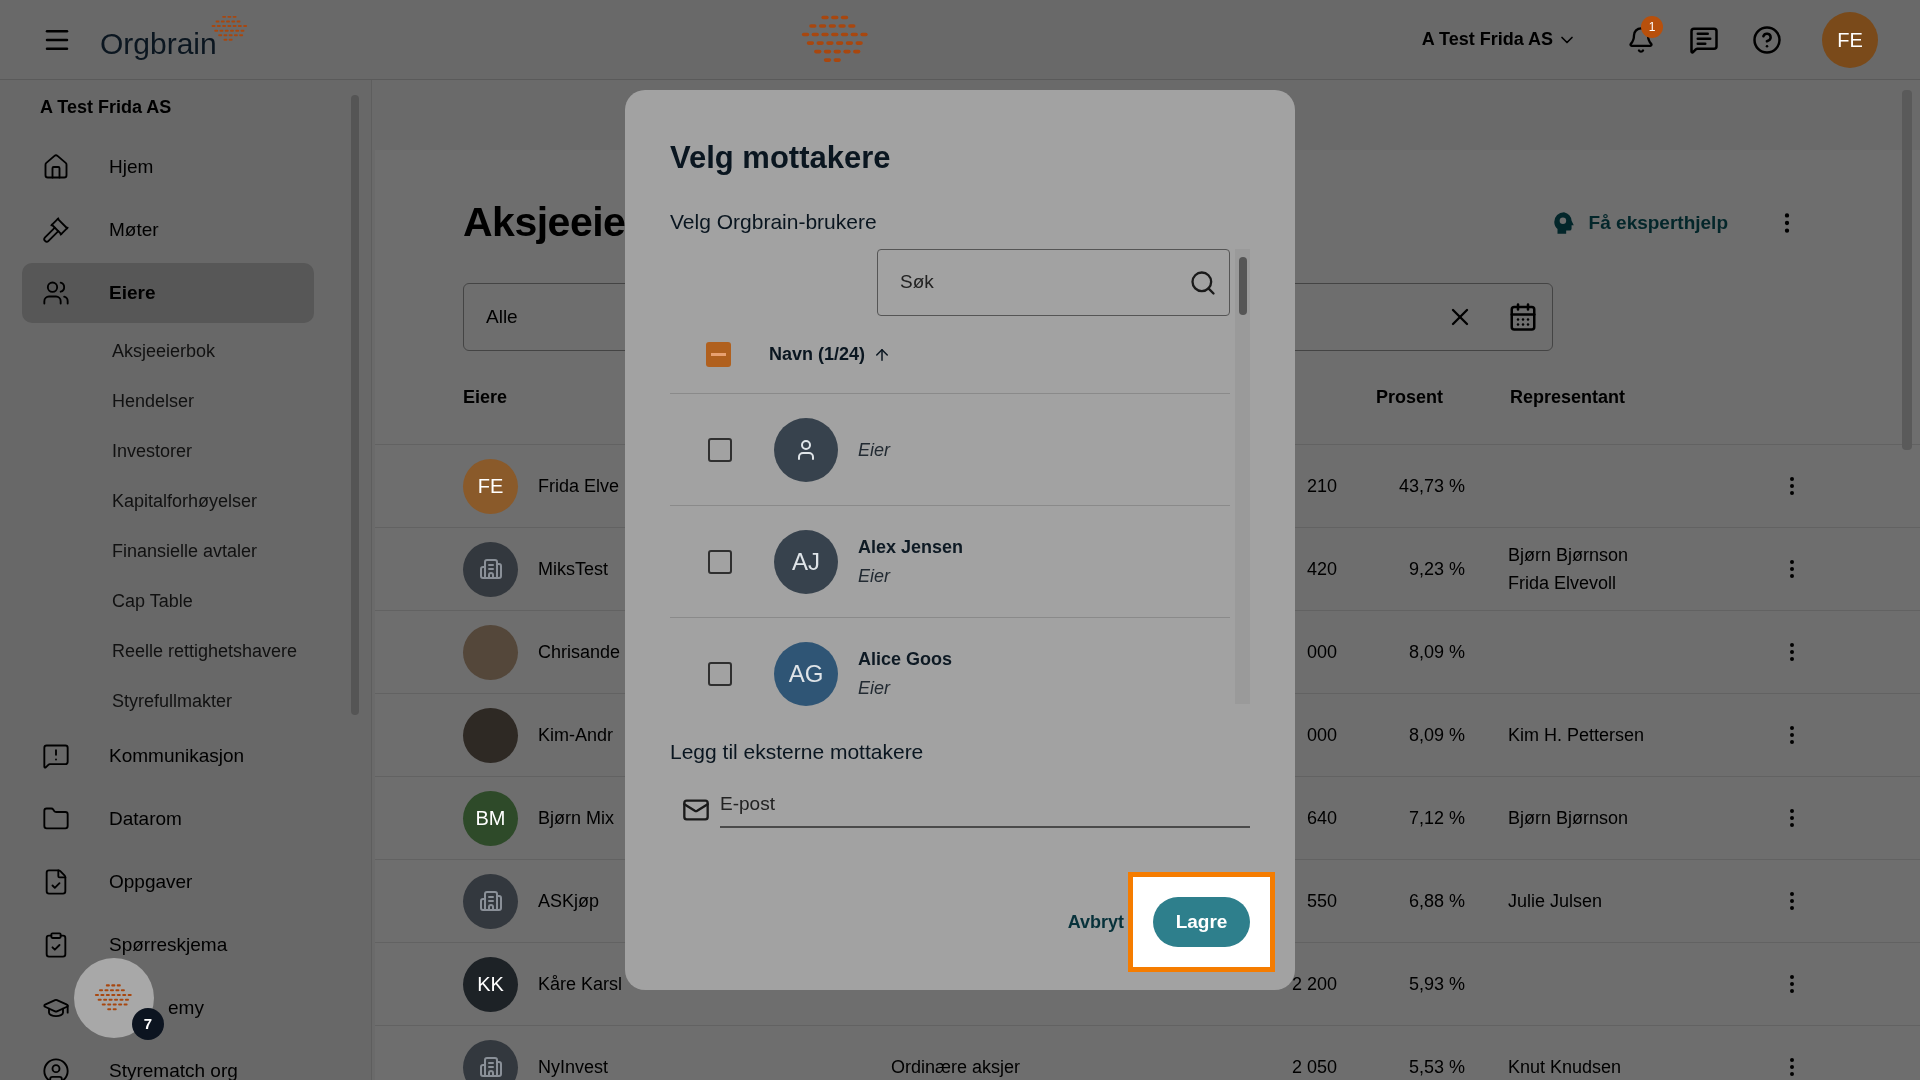 The height and width of the screenshot is (1080, 1920). What do you see at coordinates (1321, 568) in the screenshot?
I see `share-amount: 420` at bounding box center [1321, 568].